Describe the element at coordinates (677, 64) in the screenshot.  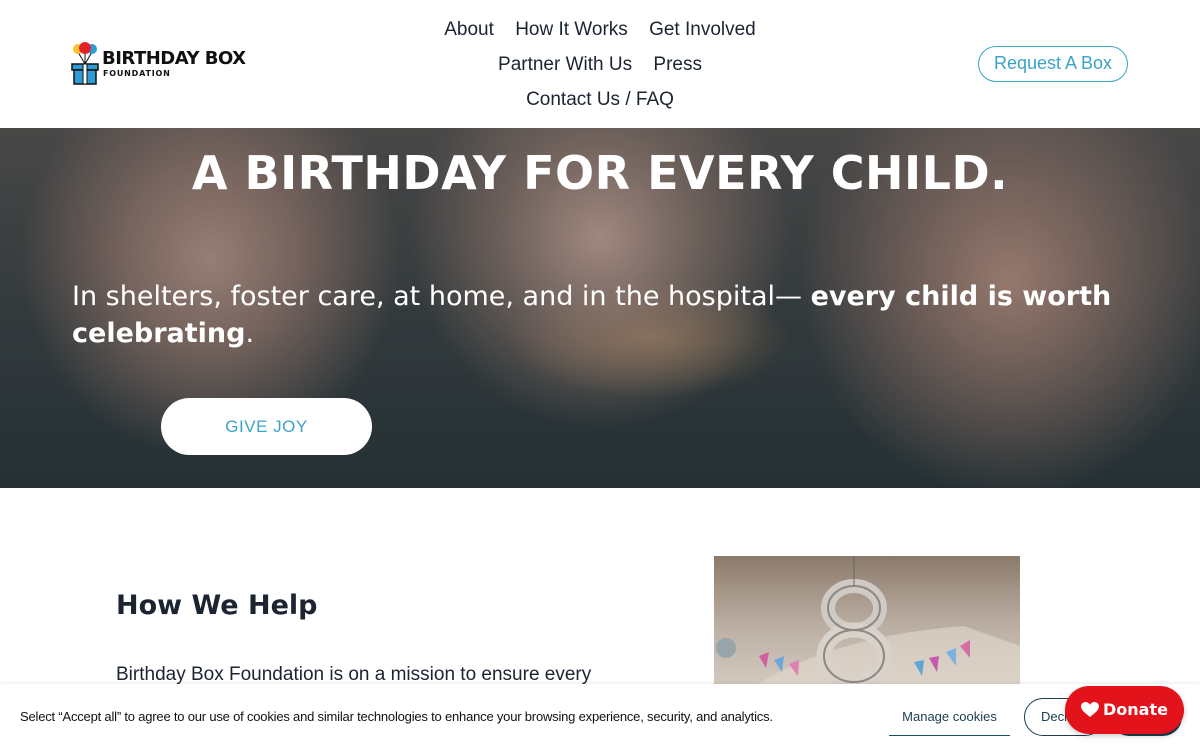
I see `nav-press: Press` at that location.